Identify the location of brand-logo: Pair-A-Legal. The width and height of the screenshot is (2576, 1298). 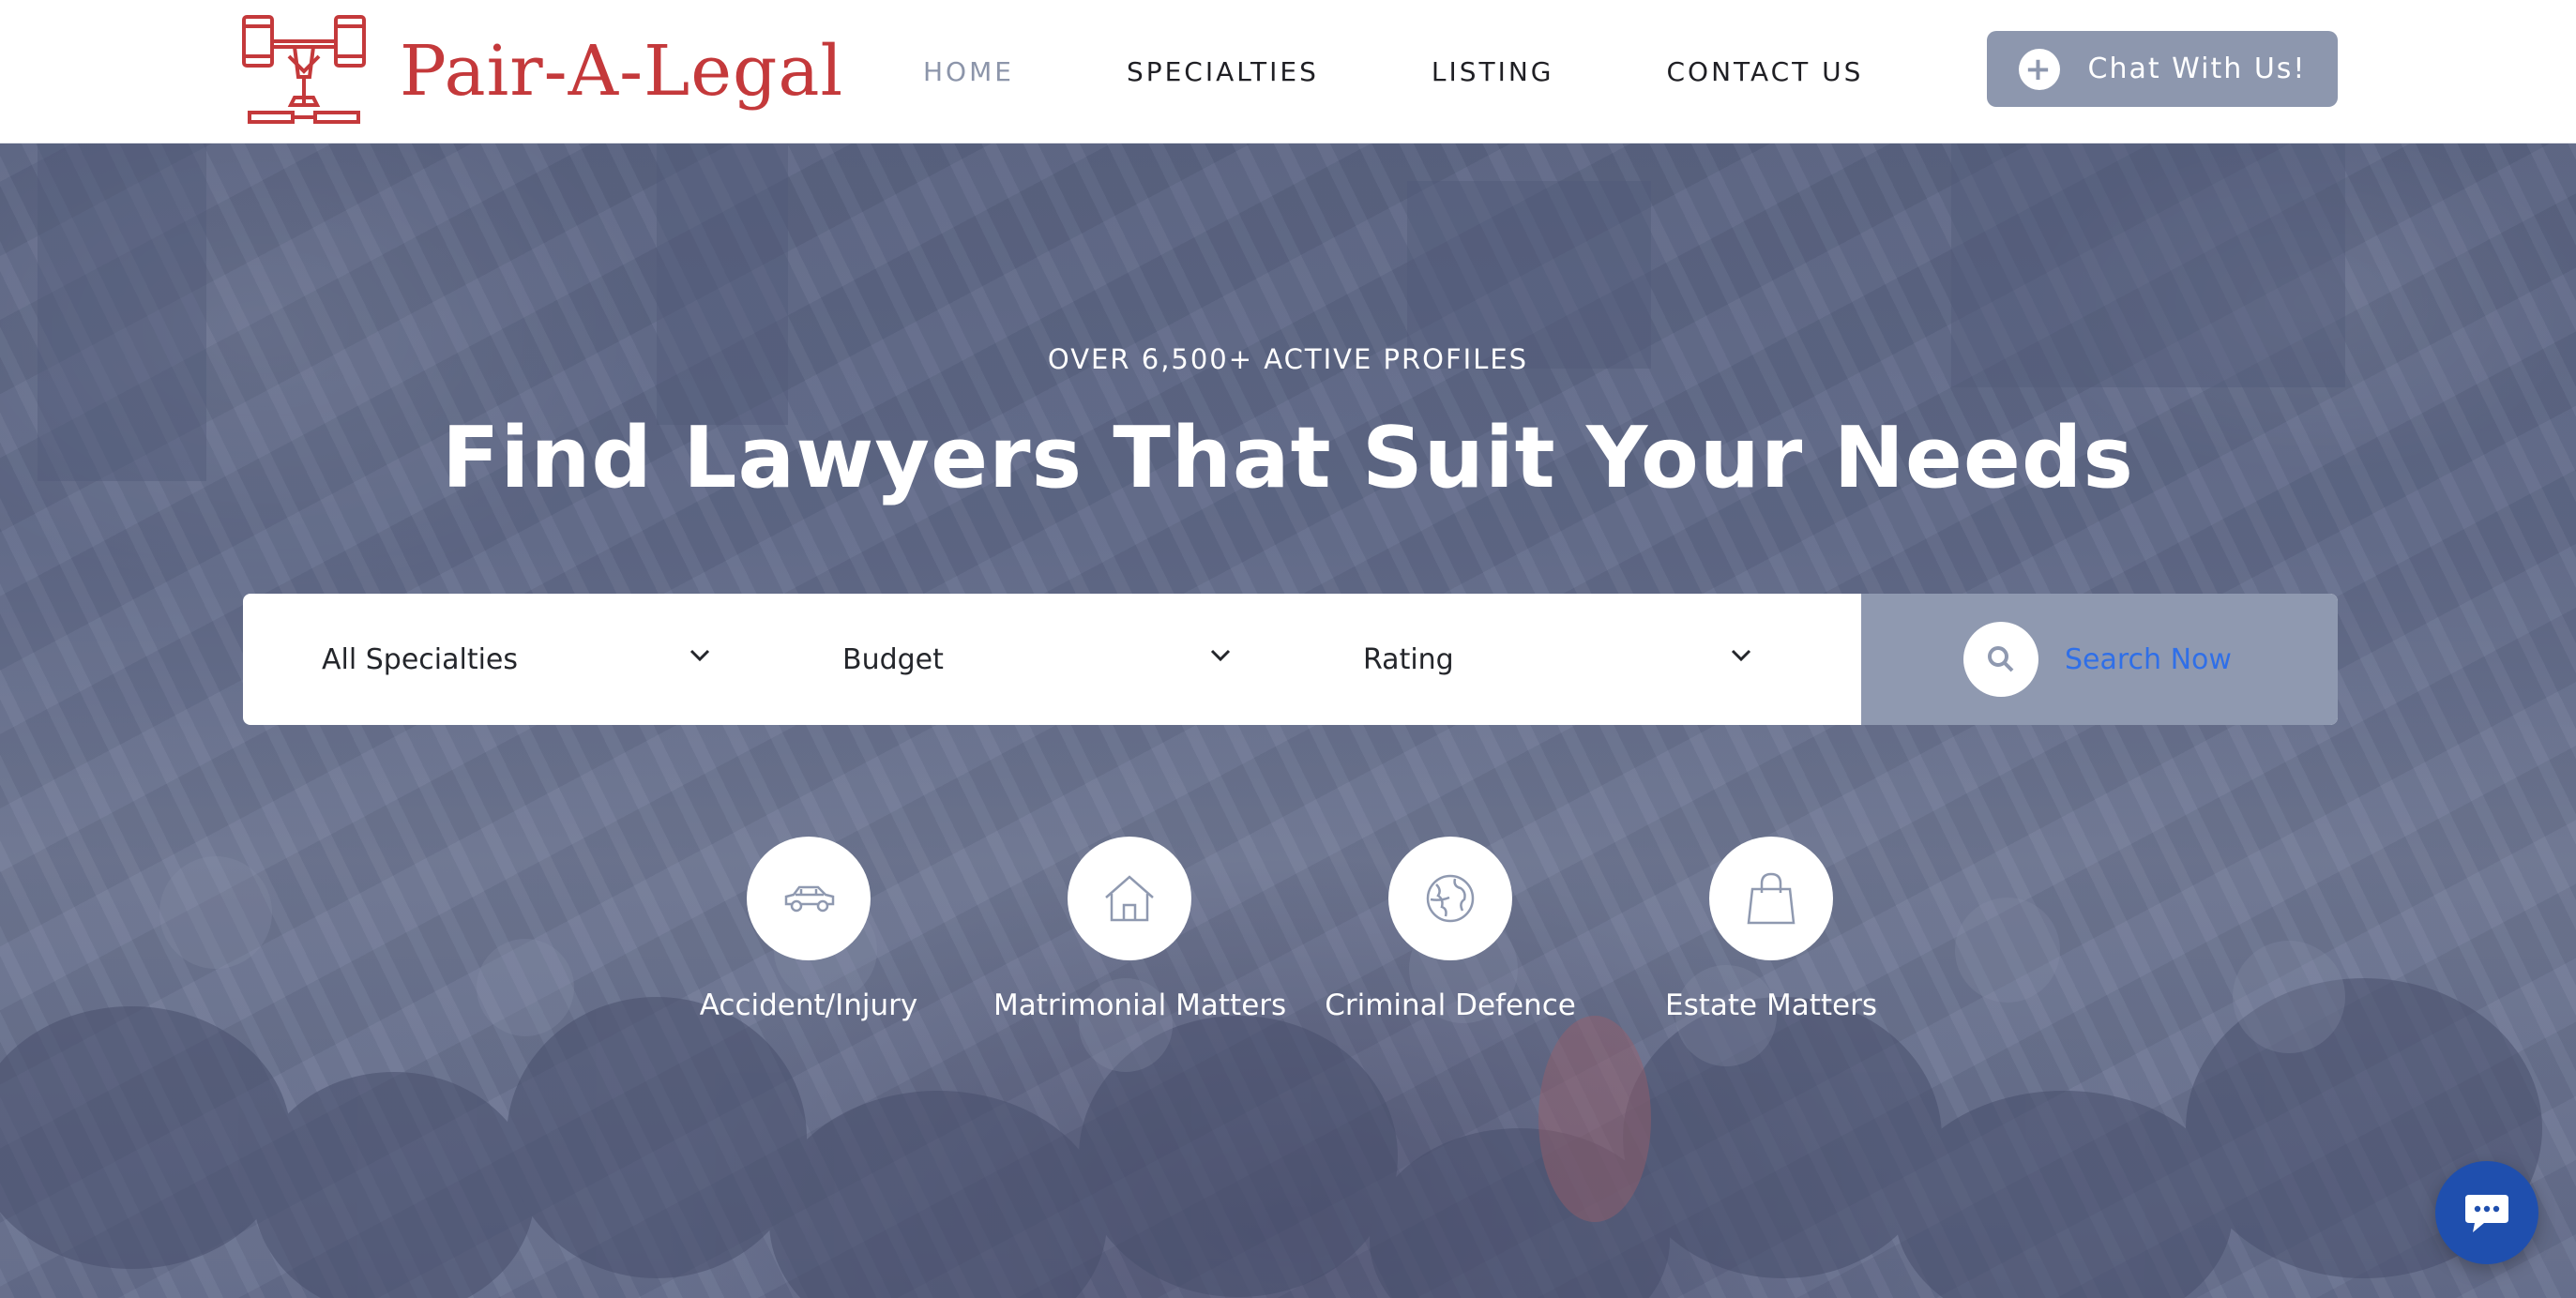
(542, 71).